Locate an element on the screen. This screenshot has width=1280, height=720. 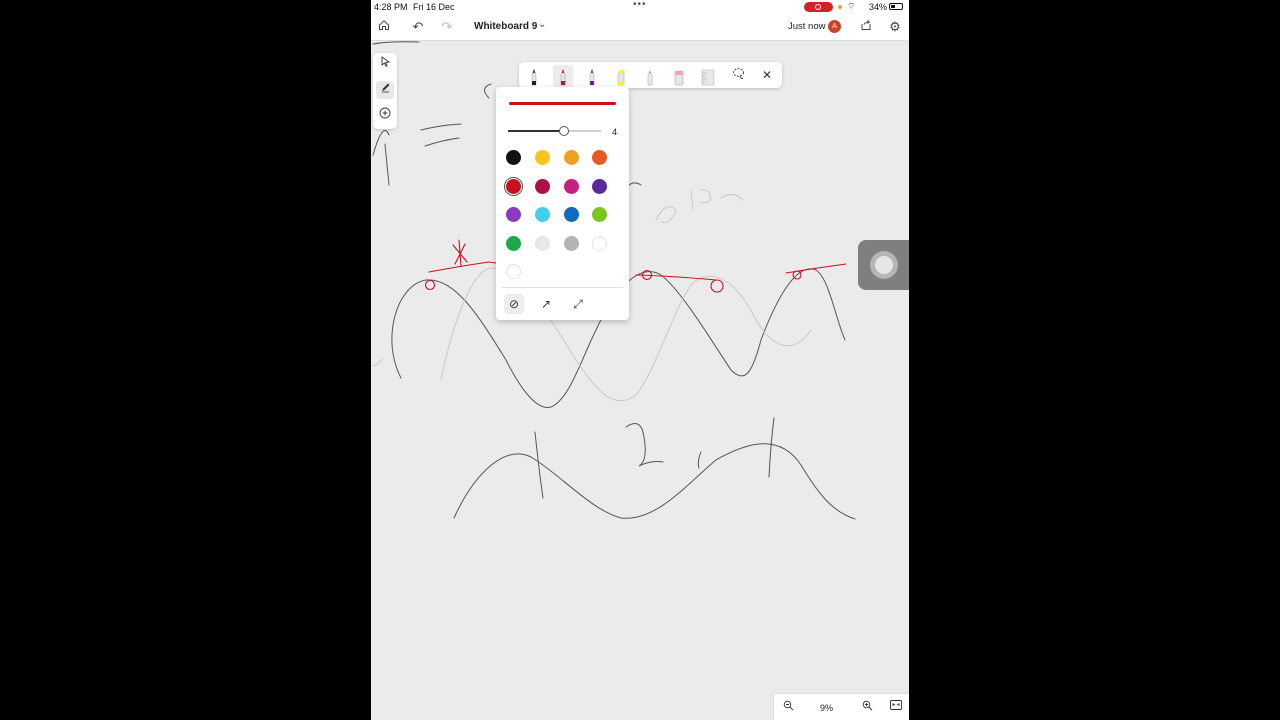
pen-tray: ✕ is located at coordinates (650, 75).